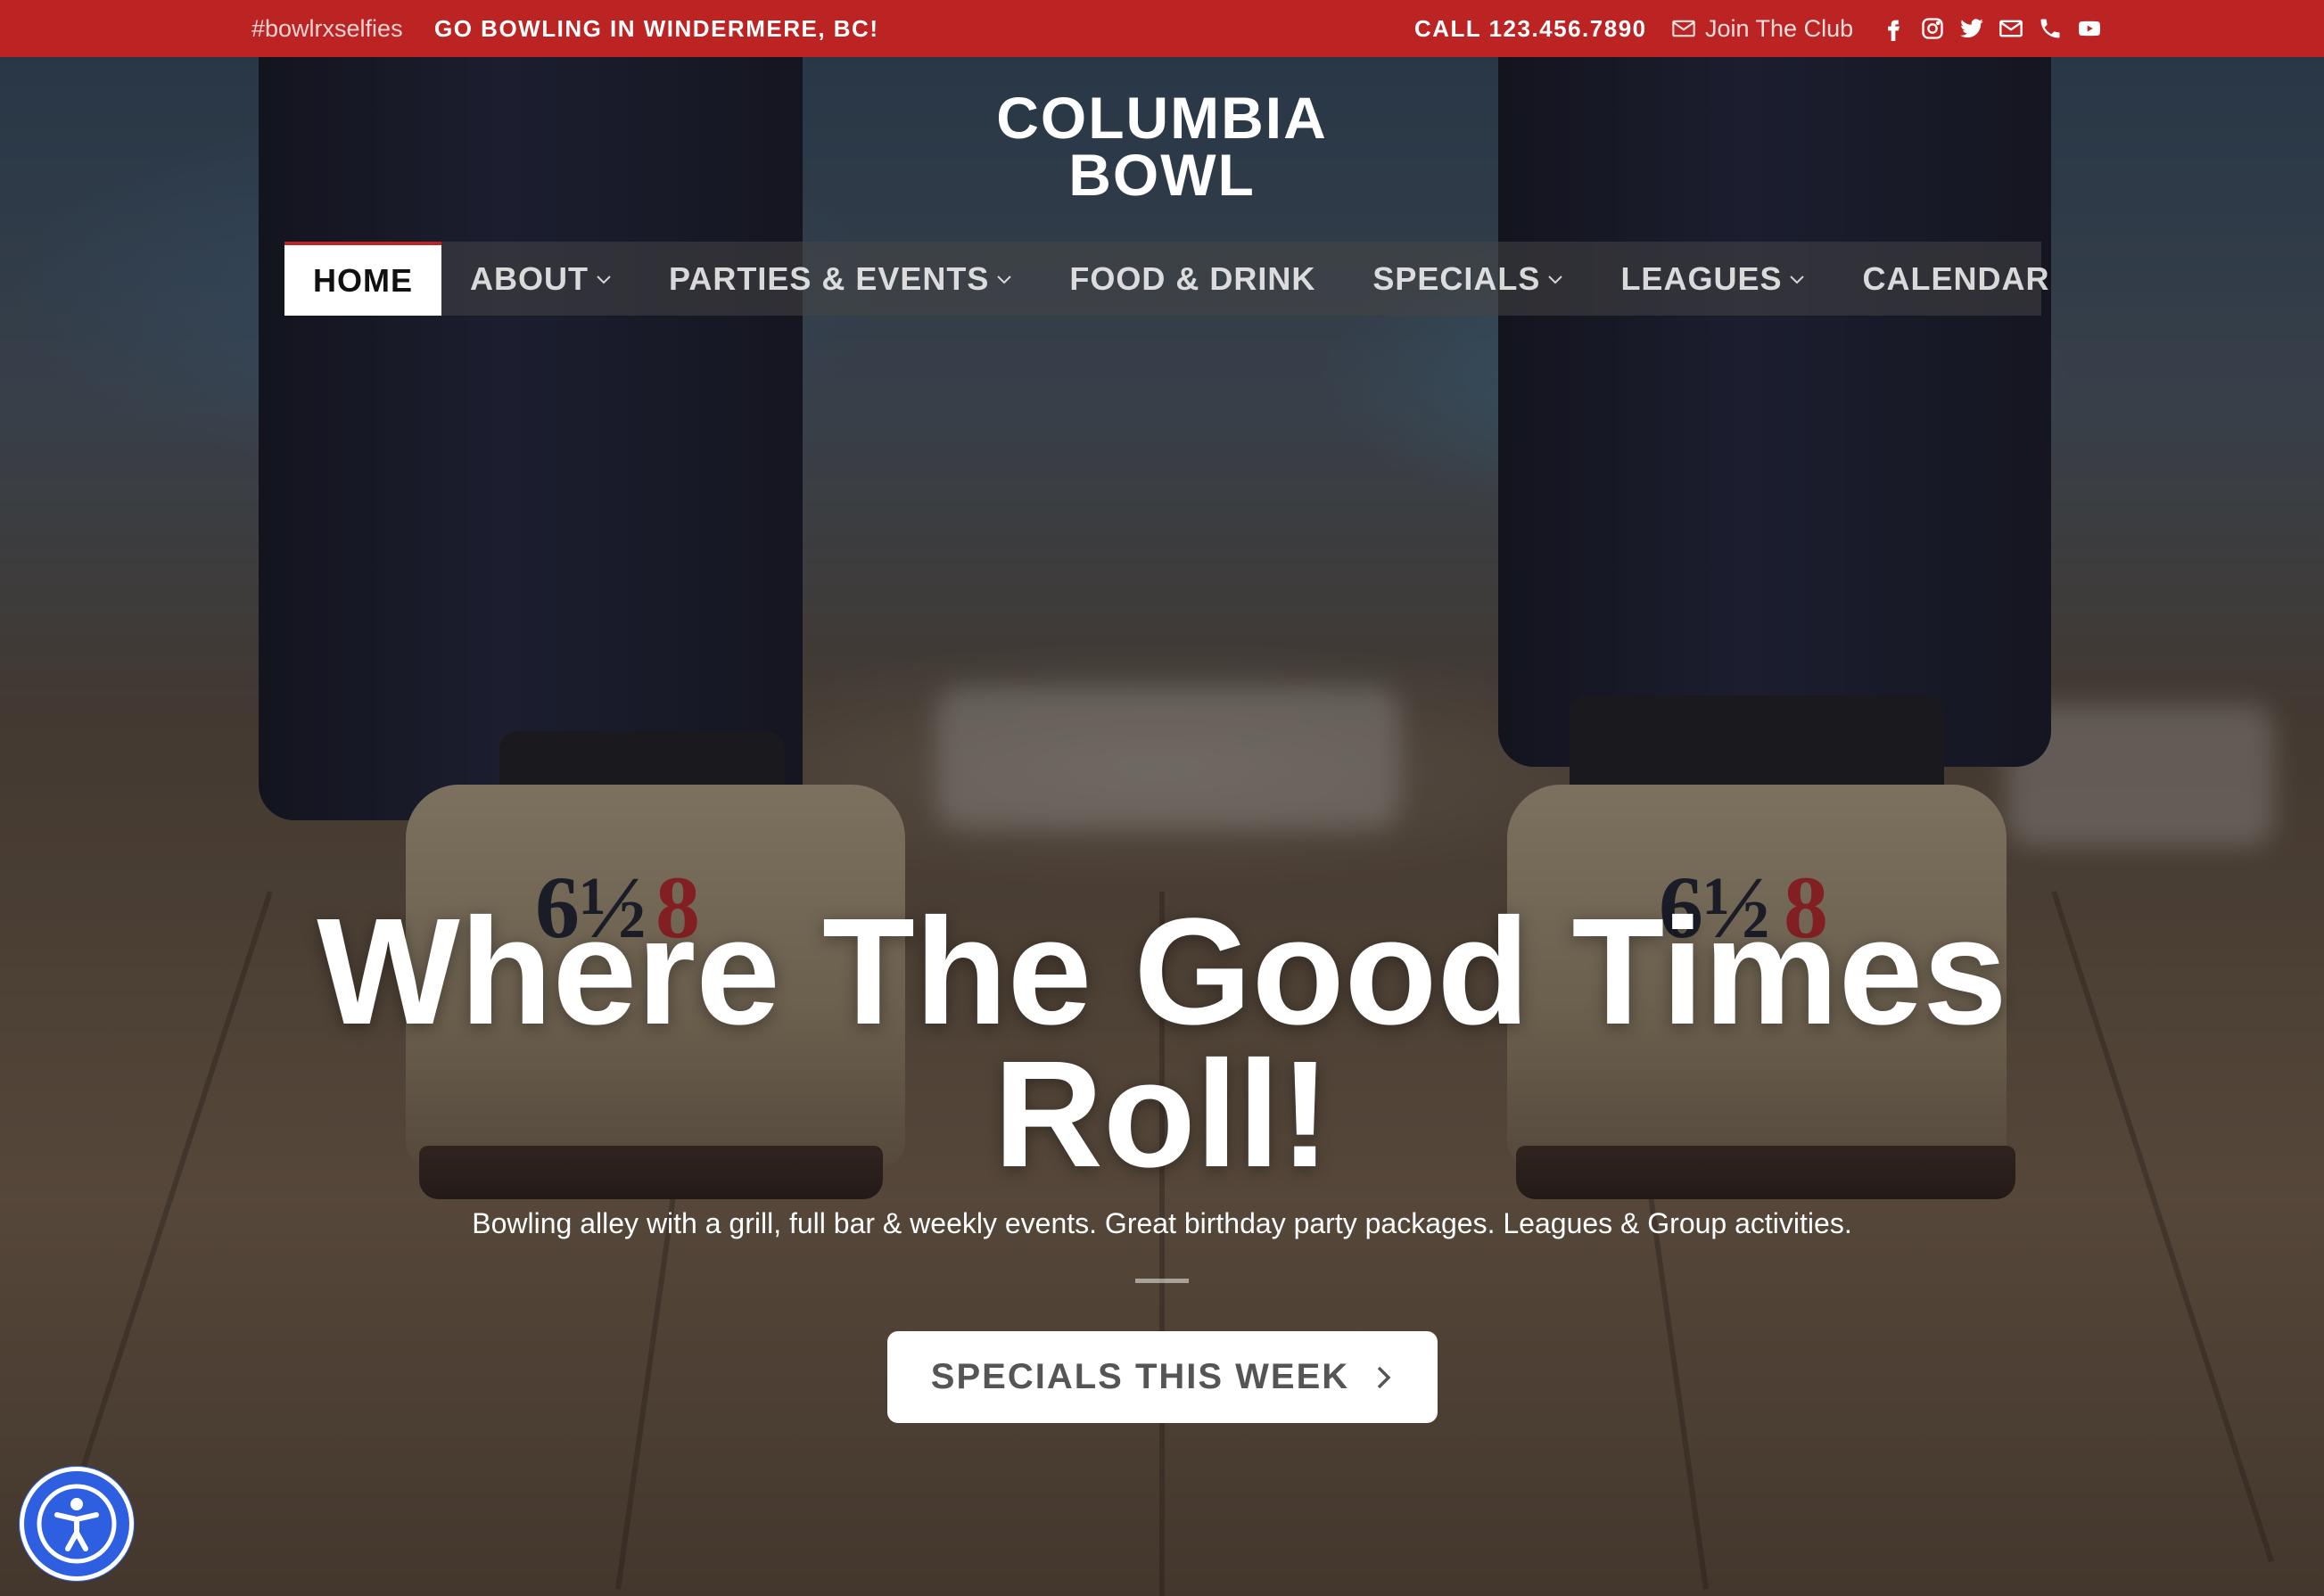 The width and height of the screenshot is (2324, 1596). Describe the element at coordinates (1932, 28) in the screenshot. I see `instagram-icon` at that location.